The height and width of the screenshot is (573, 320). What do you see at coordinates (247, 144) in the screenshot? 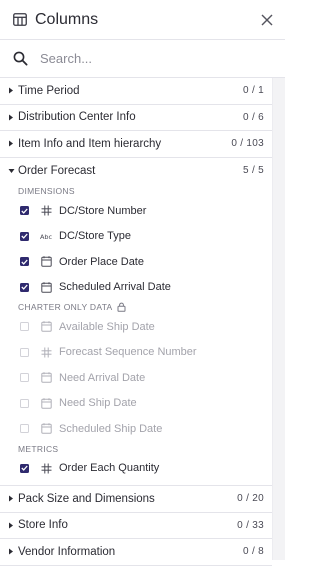
I see `group-count: 0 / 103` at bounding box center [247, 144].